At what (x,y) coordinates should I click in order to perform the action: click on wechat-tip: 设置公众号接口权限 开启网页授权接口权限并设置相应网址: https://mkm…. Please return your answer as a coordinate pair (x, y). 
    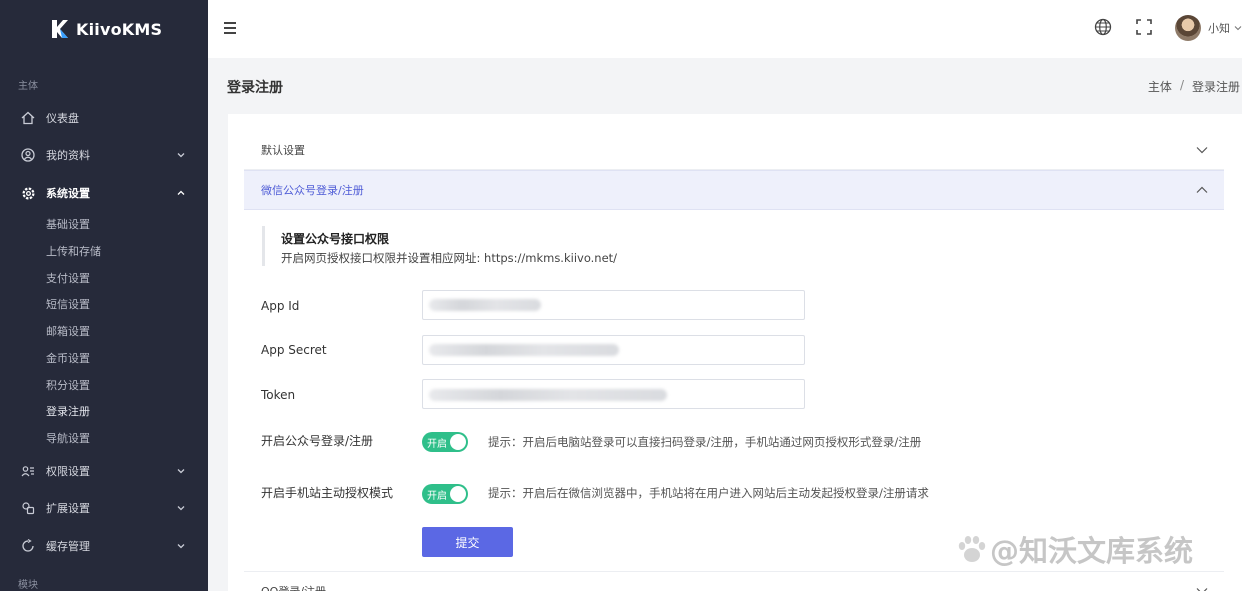
    Looking at the image, I should click on (439, 246).